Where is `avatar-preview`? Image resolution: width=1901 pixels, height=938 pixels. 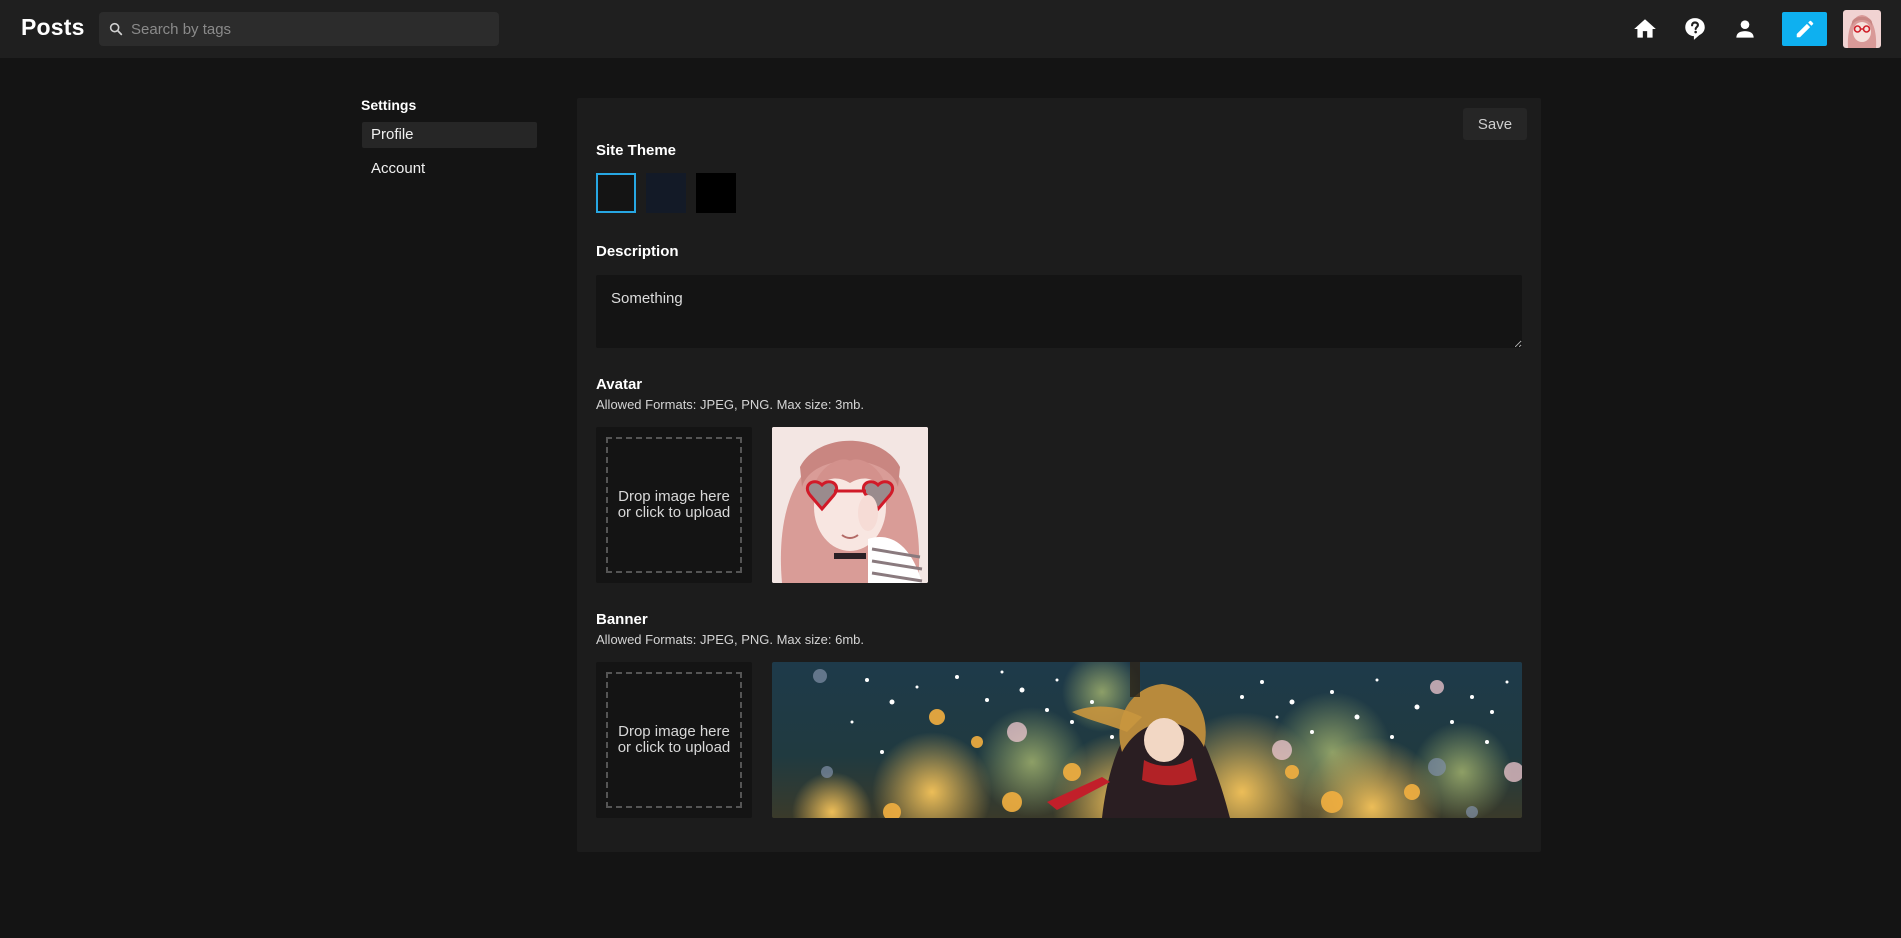 avatar-preview is located at coordinates (850, 505).